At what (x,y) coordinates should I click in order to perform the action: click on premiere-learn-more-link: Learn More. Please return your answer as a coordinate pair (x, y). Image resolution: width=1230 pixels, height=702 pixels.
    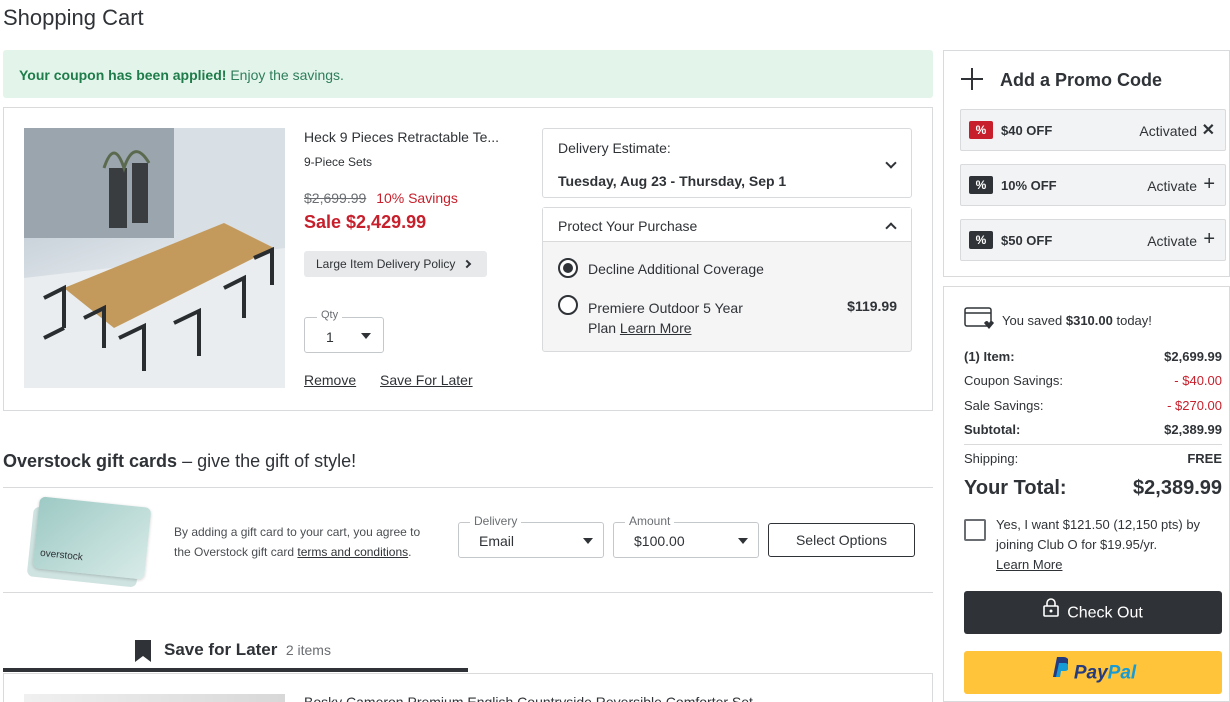
    Looking at the image, I should click on (656, 328).